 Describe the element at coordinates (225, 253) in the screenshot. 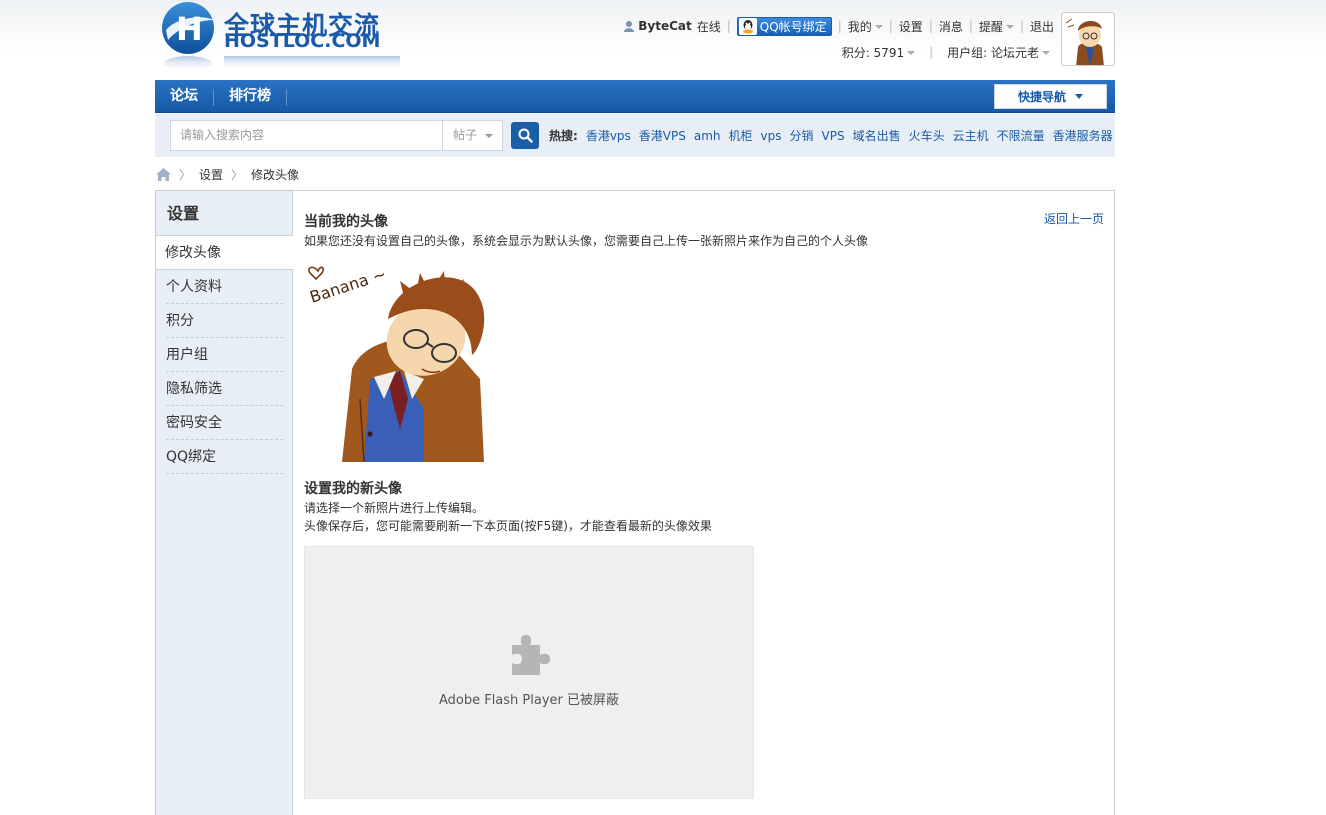

I see `sidebar-item-avatar: 修改头像` at that location.